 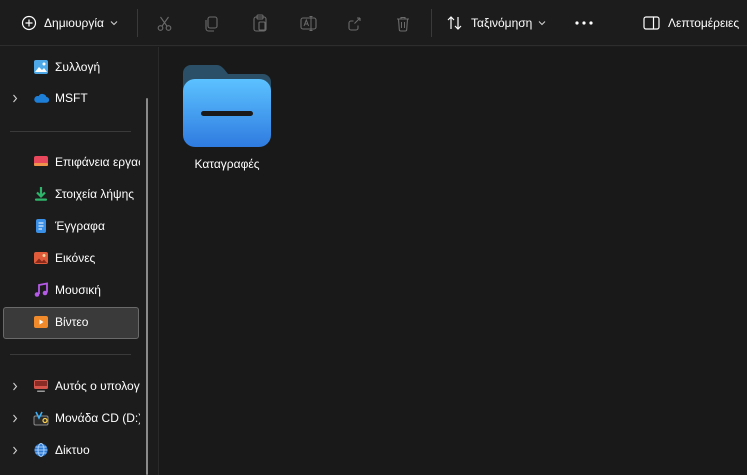 I want to click on copy-icon, so click(x=211, y=23).